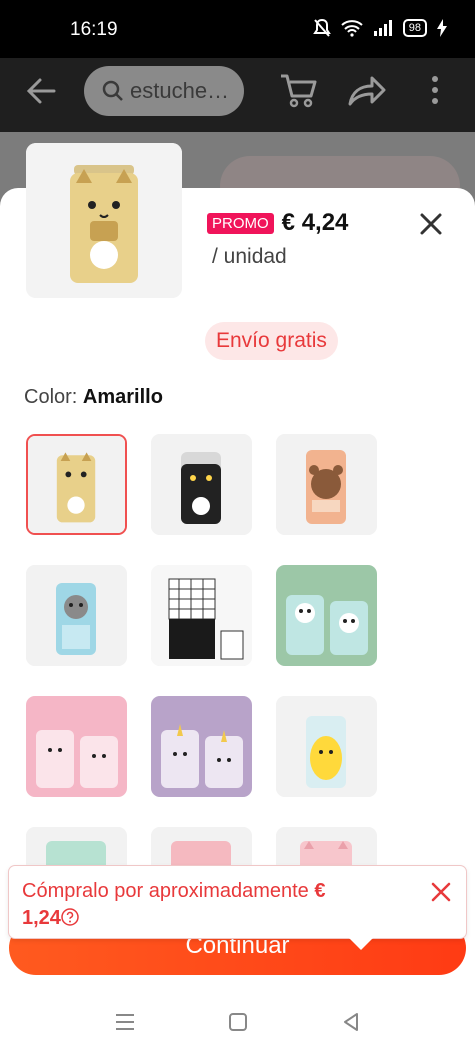 The height and width of the screenshot is (1056, 475). What do you see at coordinates (326, 615) in the screenshot?
I see `swatch-green-panda` at bounding box center [326, 615].